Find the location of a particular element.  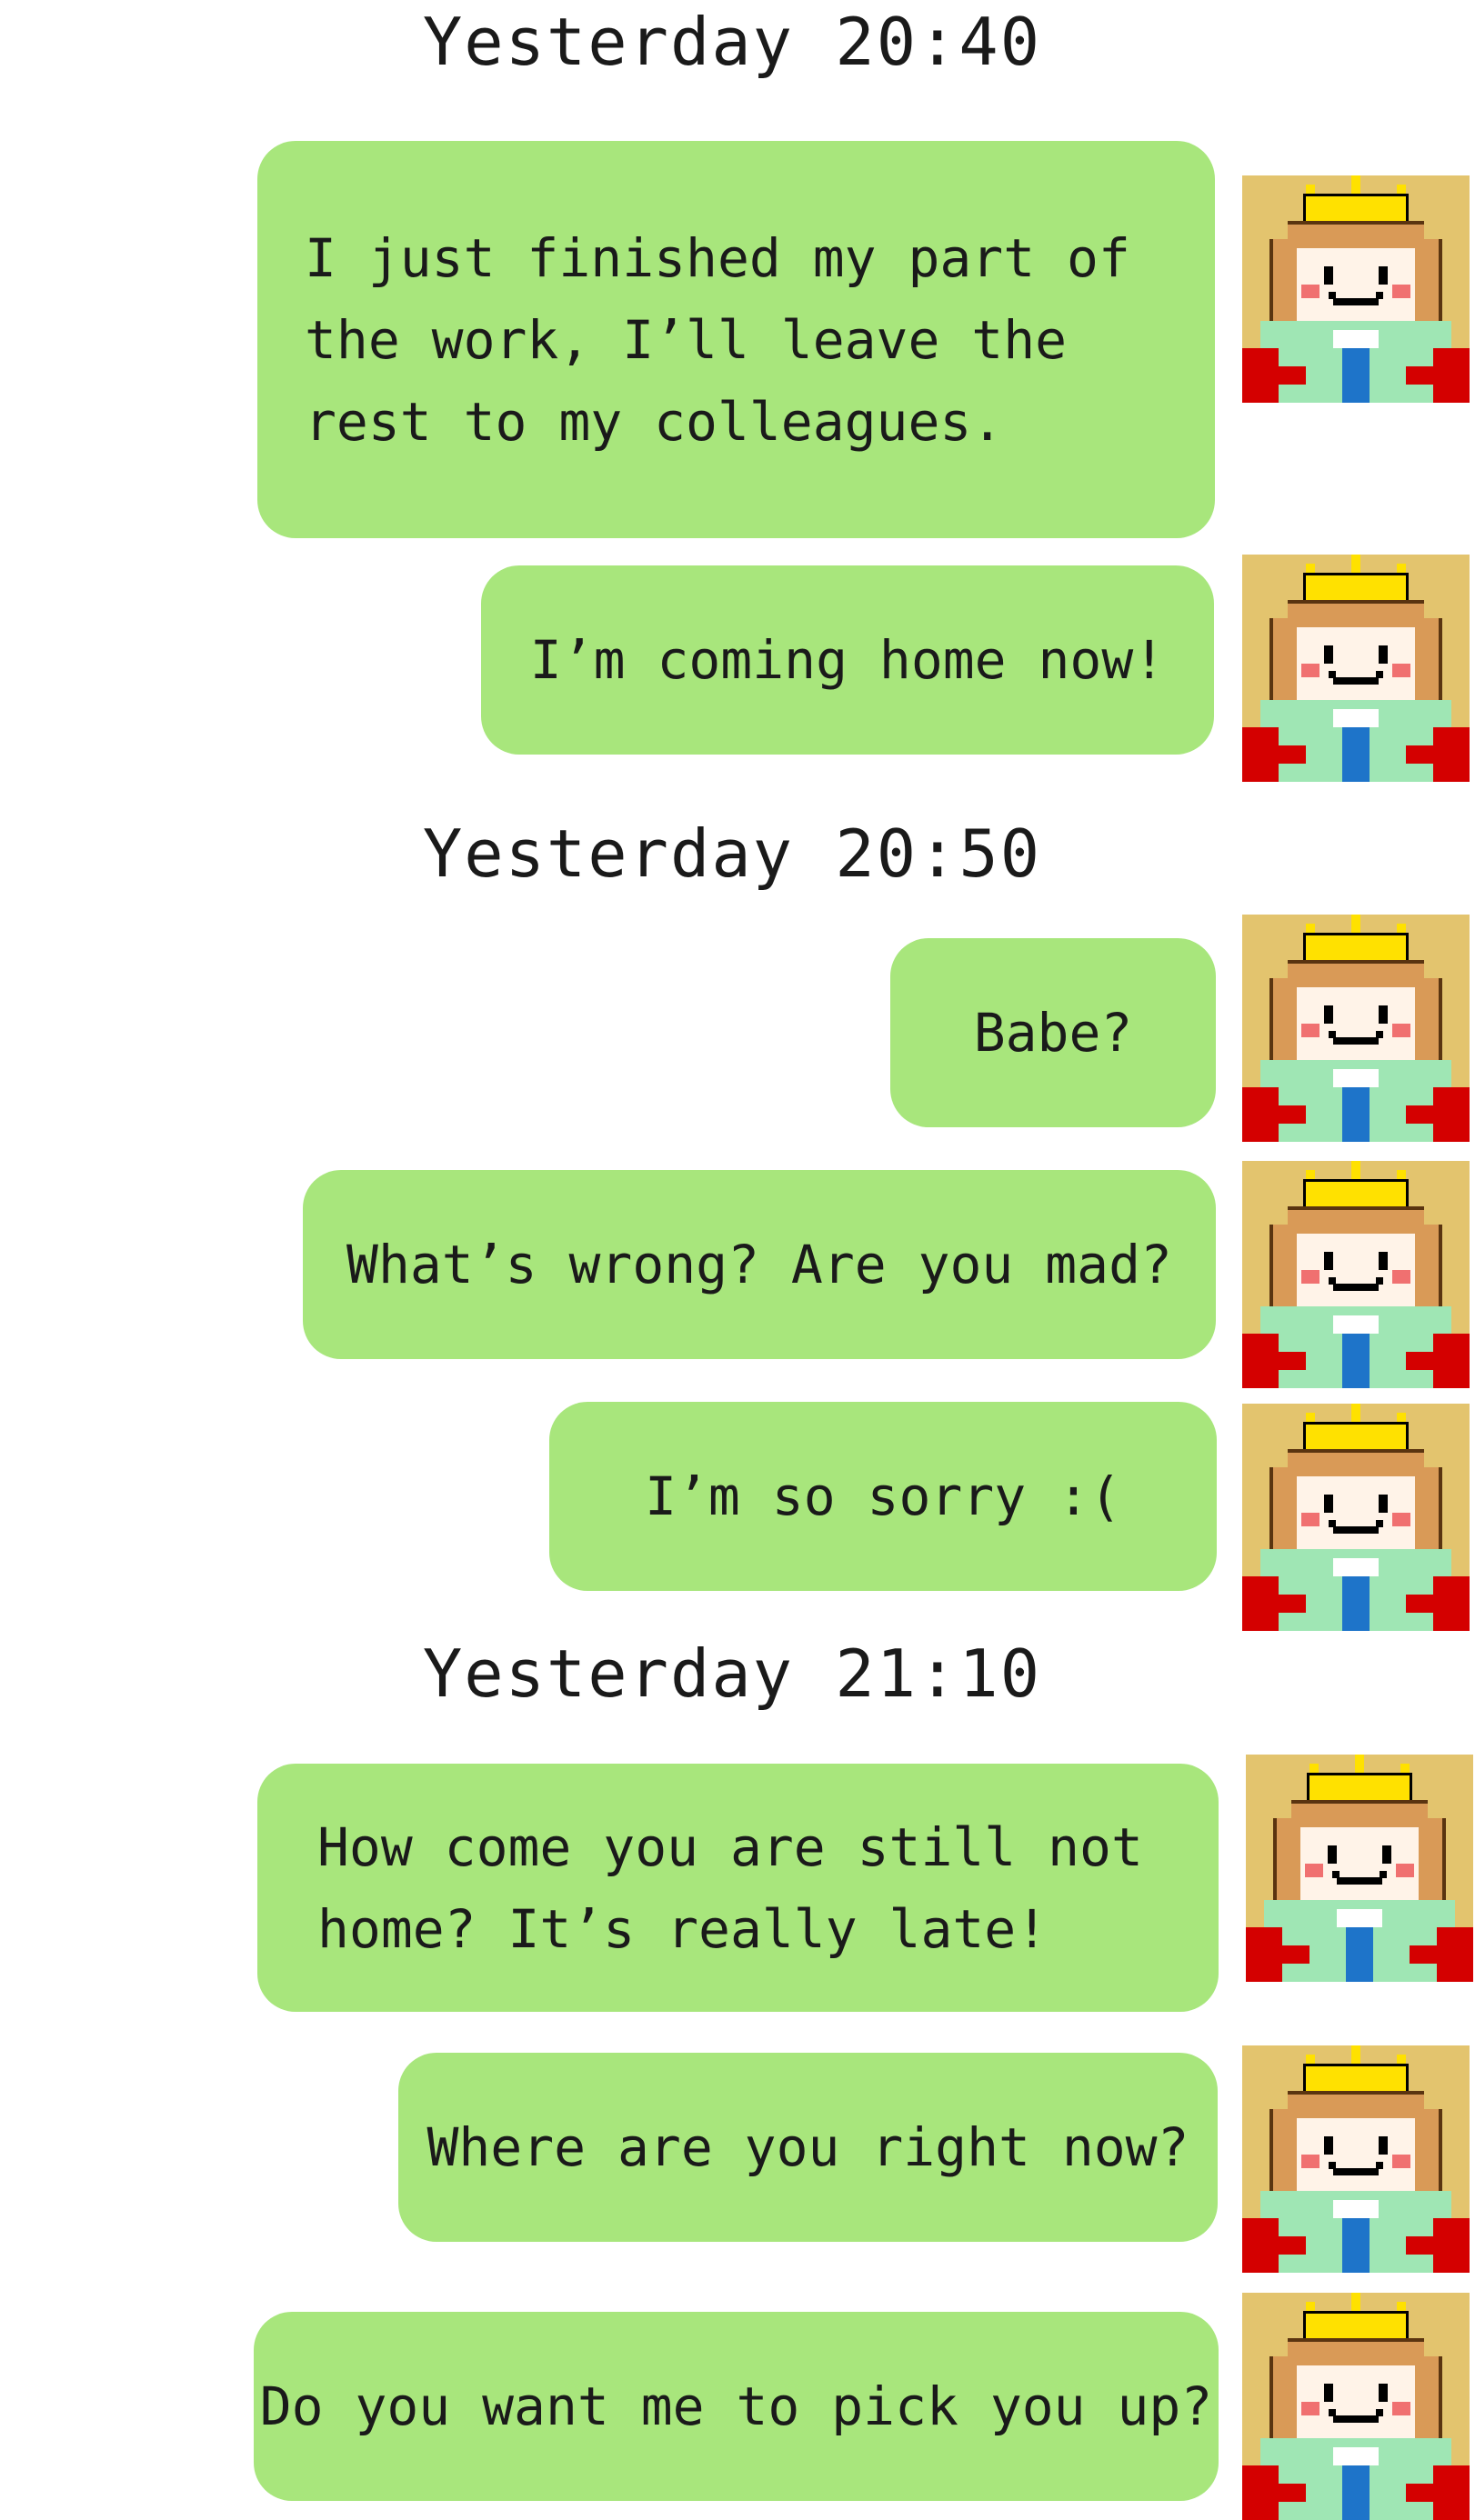

message-bubble: I’m coming home now! is located at coordinates (847, 660).